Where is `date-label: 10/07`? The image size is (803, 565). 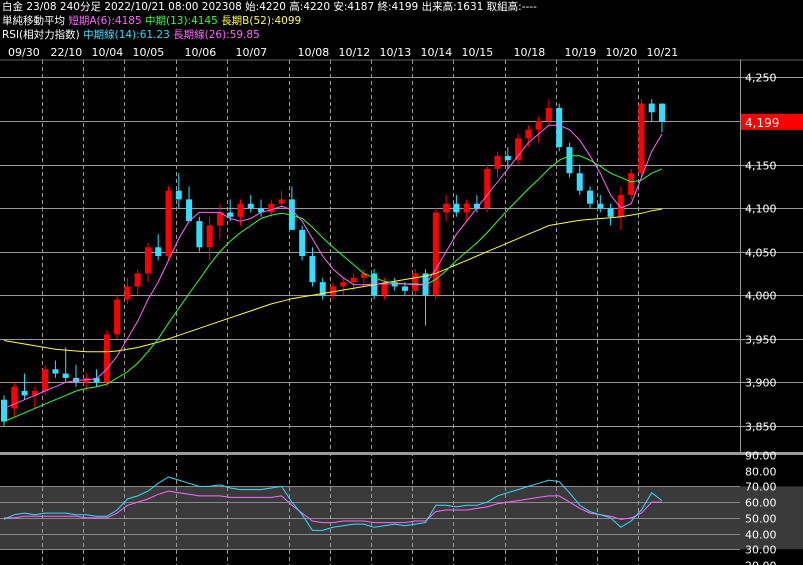 date-label: 10/07 is located at coordinates (252, 52).